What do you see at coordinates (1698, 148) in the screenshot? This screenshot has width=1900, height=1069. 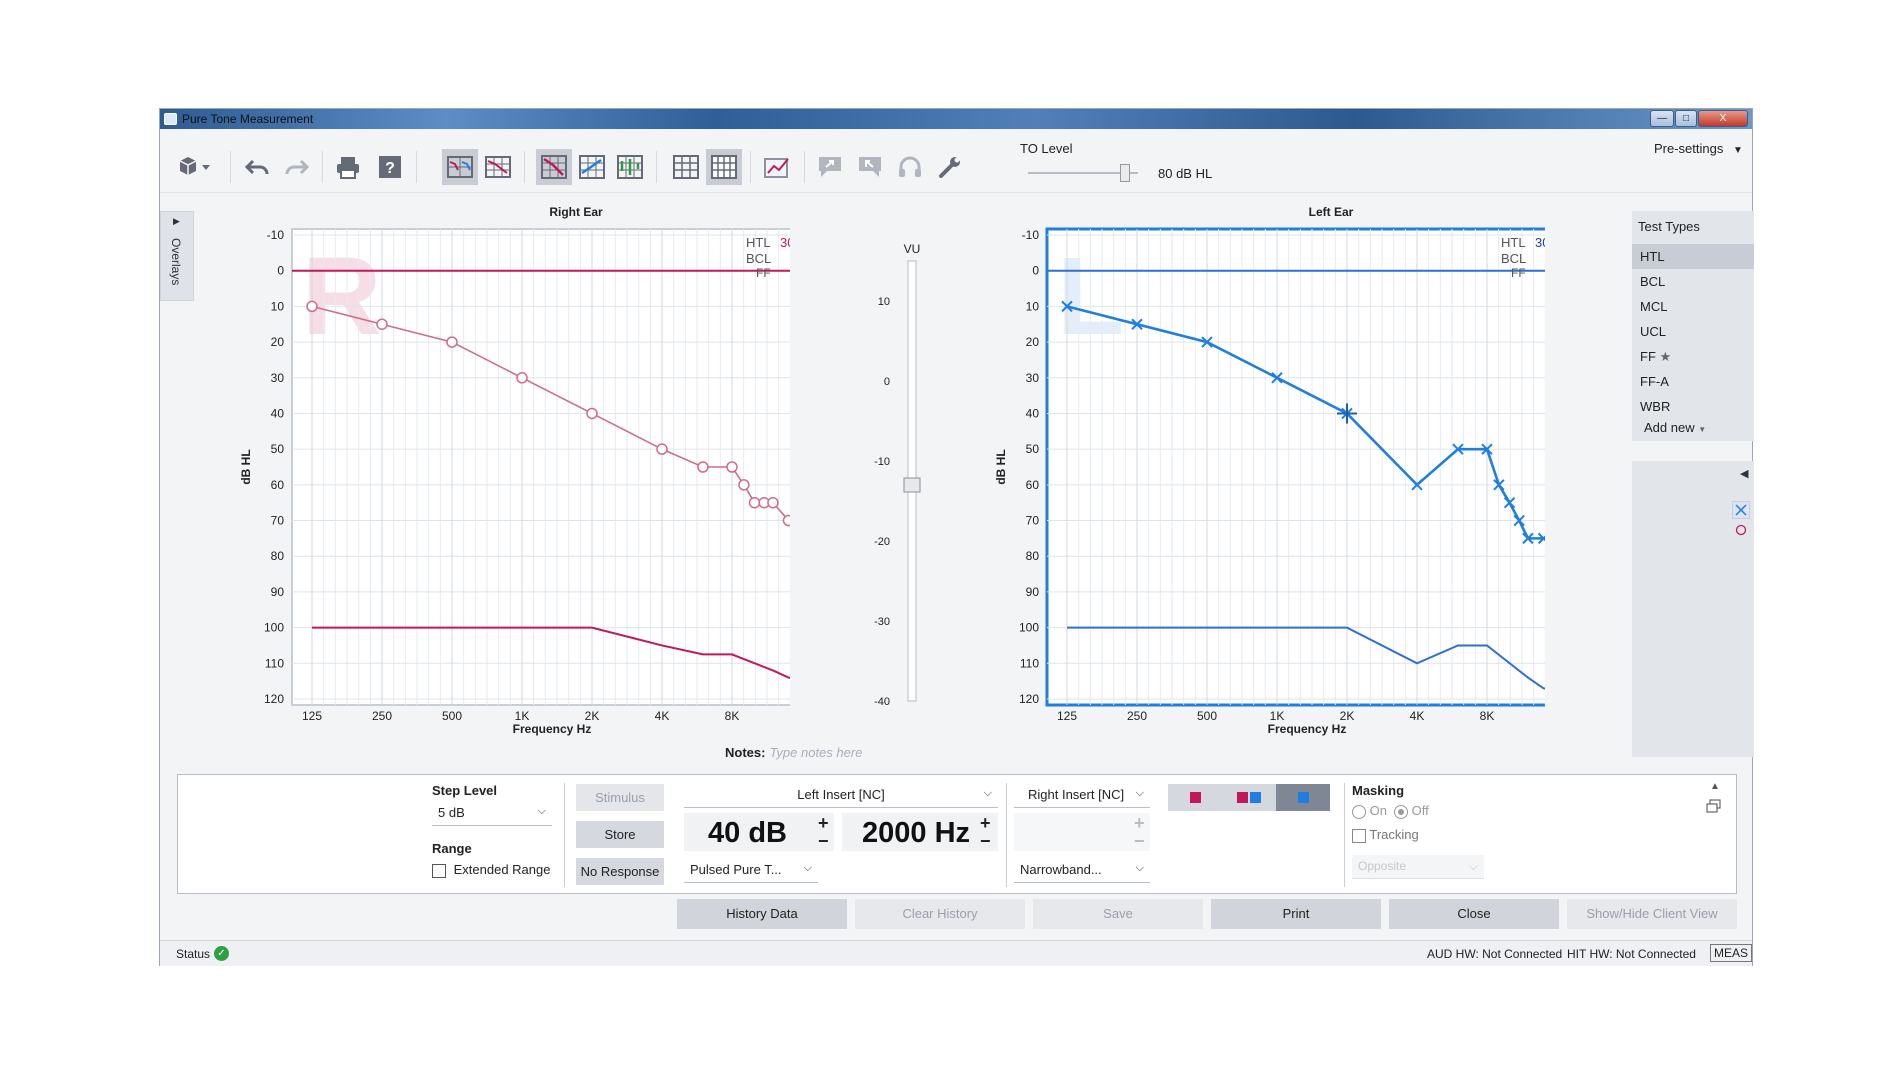 I see `presettings-dropdown: Pre-settings ▼` at bounding box center [1698, 148].